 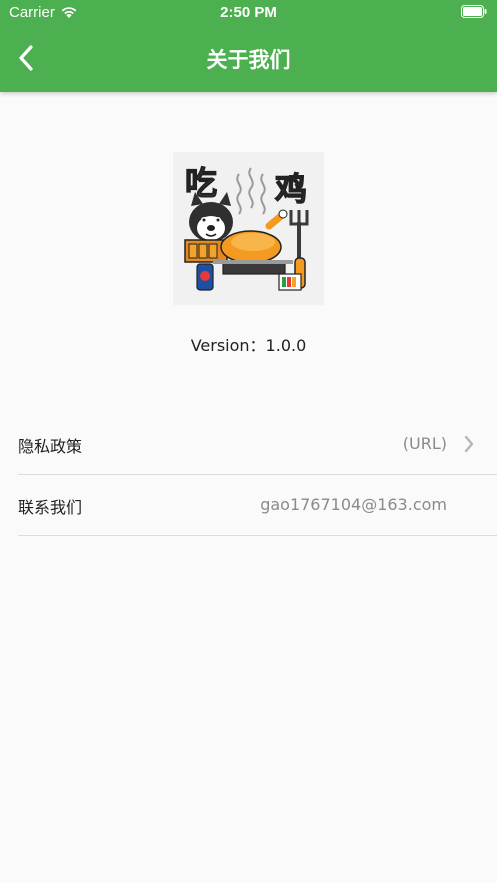 I want to click on chevron-right-icon, so click(x=469, y=444).